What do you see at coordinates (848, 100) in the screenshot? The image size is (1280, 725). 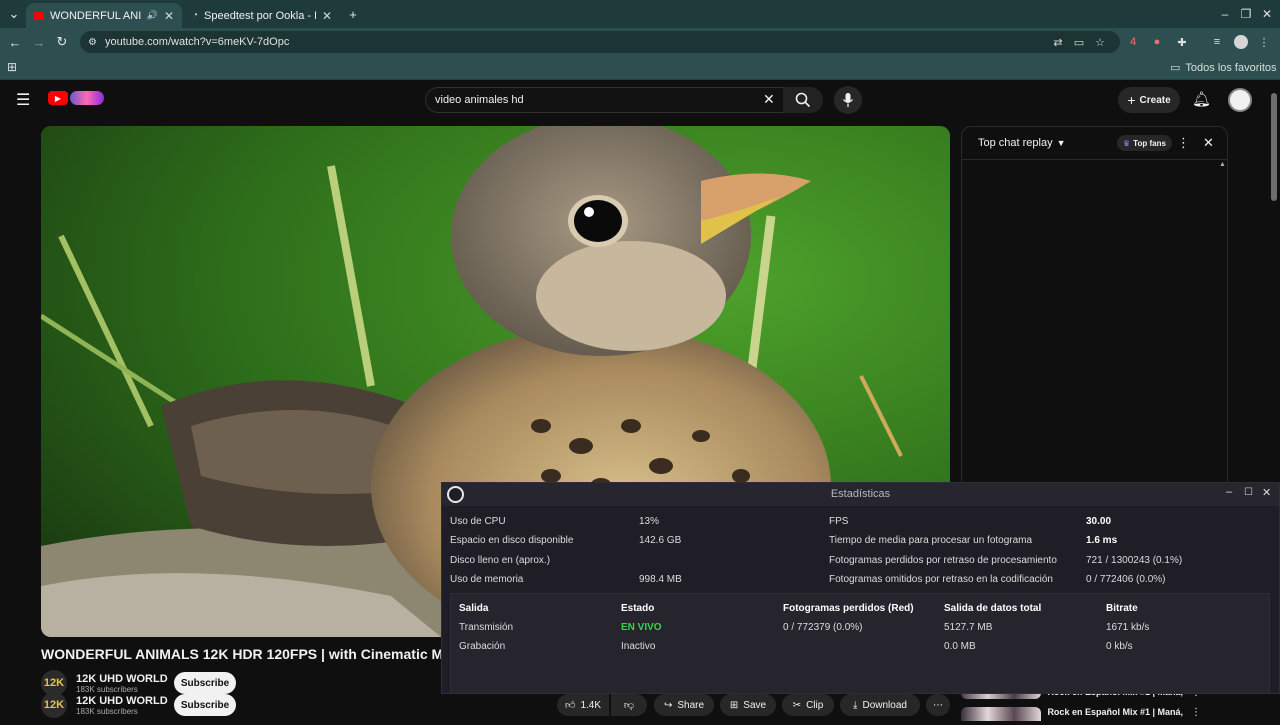 I see `voice-search-button` at bounding box center [848, 100].